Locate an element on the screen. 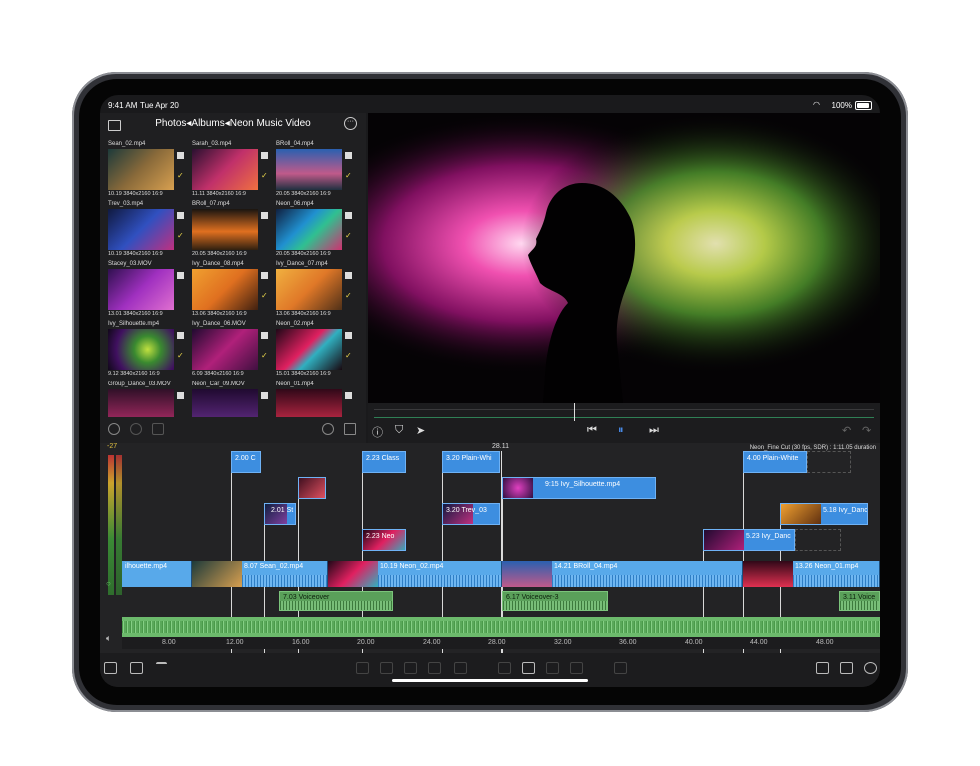  connected-clip: 2.23 Neo is located at coordinates (384, 540).